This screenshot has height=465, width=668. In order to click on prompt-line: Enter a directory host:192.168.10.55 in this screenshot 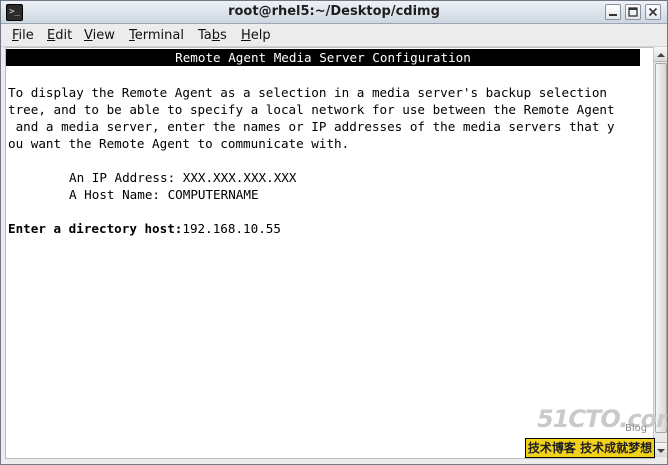, I will do `click(144, 228)`.